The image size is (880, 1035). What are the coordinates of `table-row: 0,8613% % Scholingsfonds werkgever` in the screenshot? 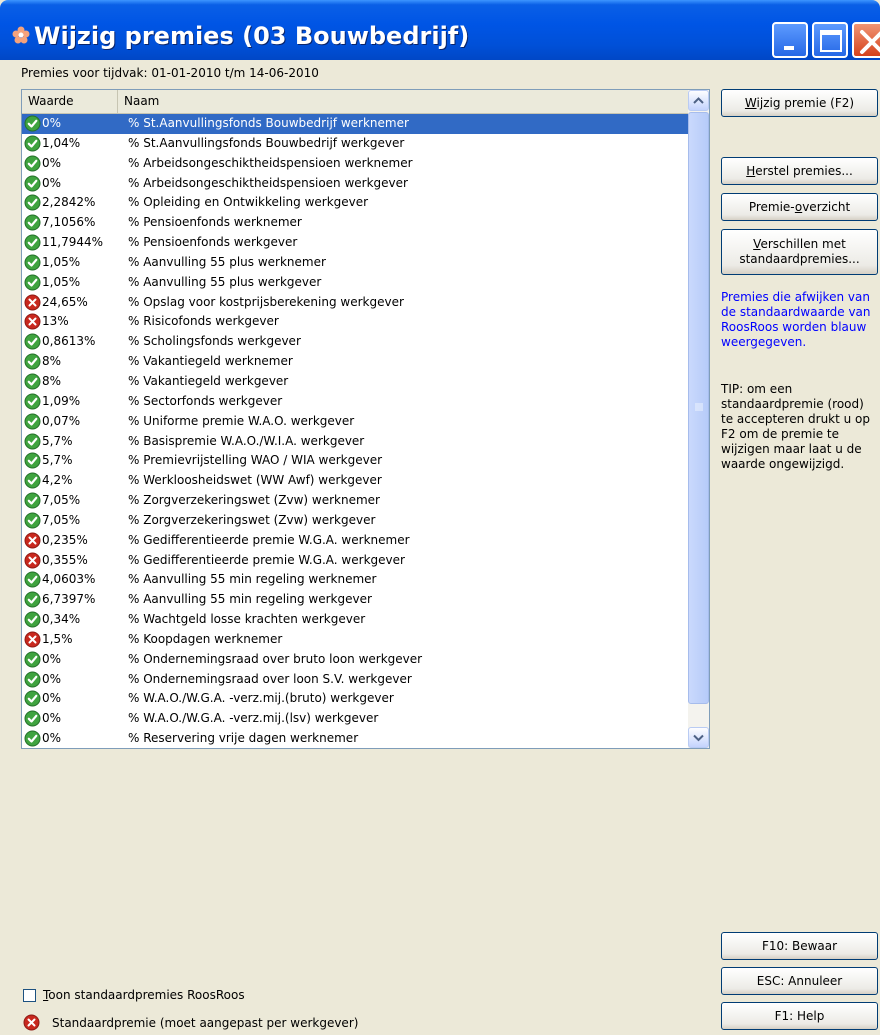 It's located at (355, 342).